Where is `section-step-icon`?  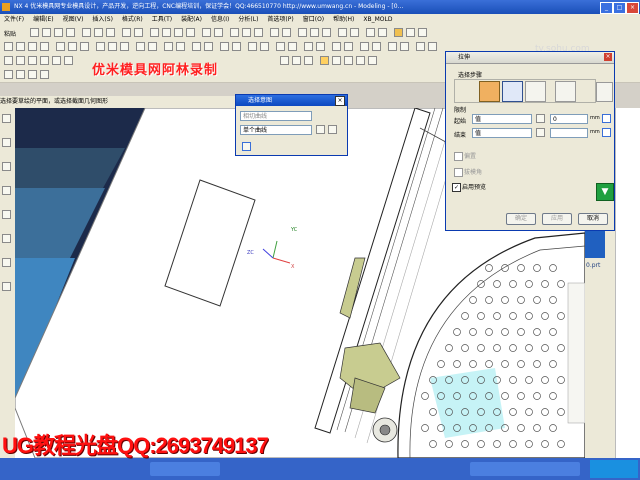
section-step-icon is located at coordinates (489, 91).